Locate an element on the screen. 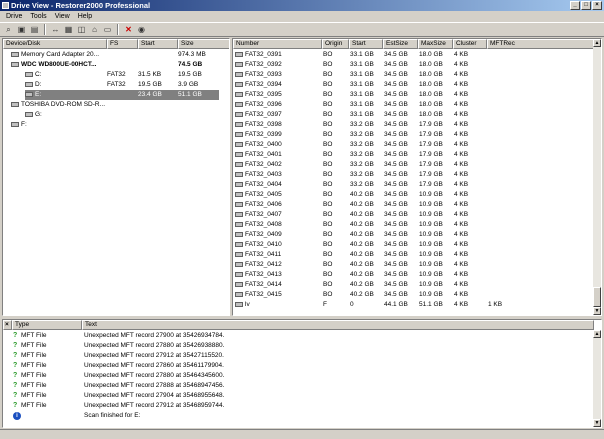 The height and width of the screenshot is (439, 604). volume-row: lv F 0 44.1 GB 51.1 GB 4 KB 1 KB is located at coordinates (413, 305).